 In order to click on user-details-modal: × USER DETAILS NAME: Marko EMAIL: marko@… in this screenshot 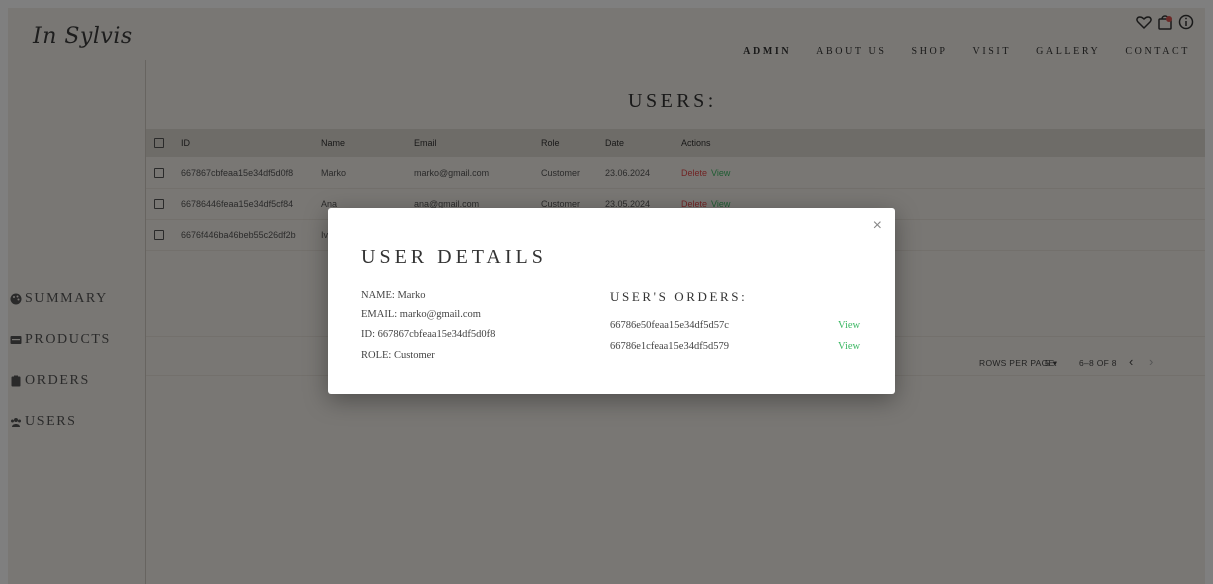, I will do `click(611, 301)`.